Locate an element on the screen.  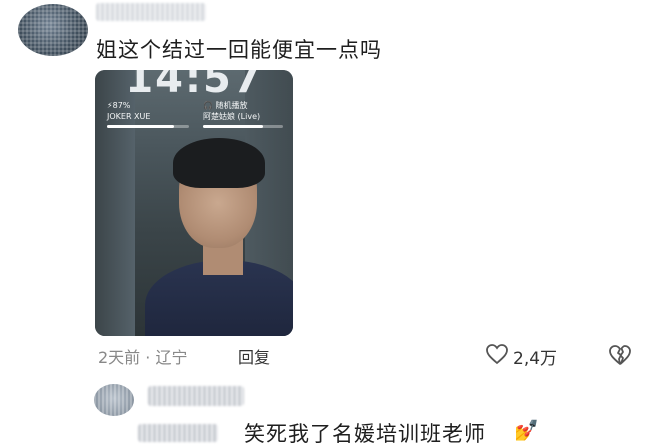
broken-heart-icon is located at coordinates (620, 357).